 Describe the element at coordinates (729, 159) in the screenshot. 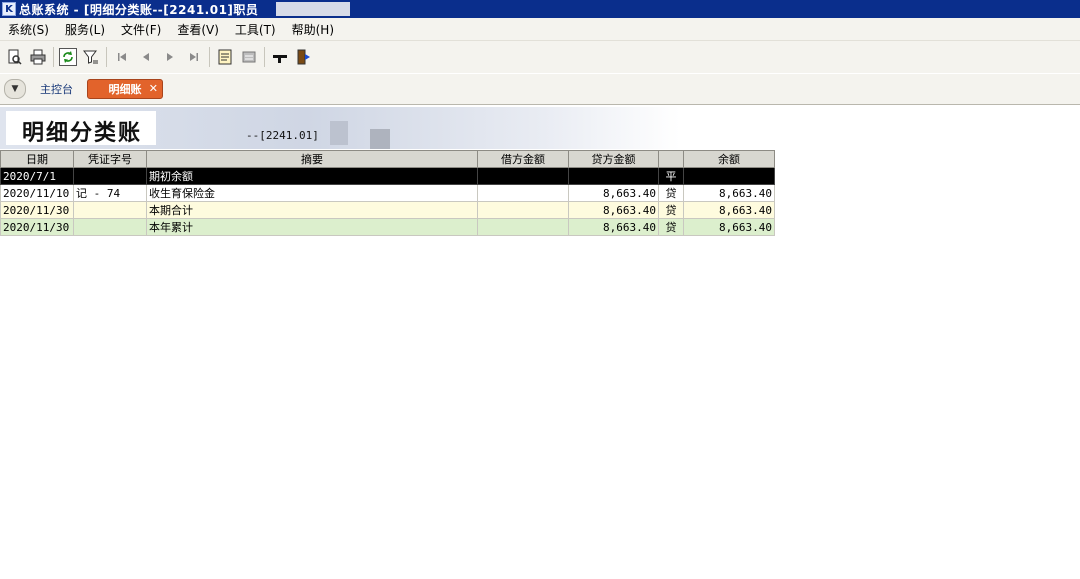

I see `col-header-balance: 余额` at that location.